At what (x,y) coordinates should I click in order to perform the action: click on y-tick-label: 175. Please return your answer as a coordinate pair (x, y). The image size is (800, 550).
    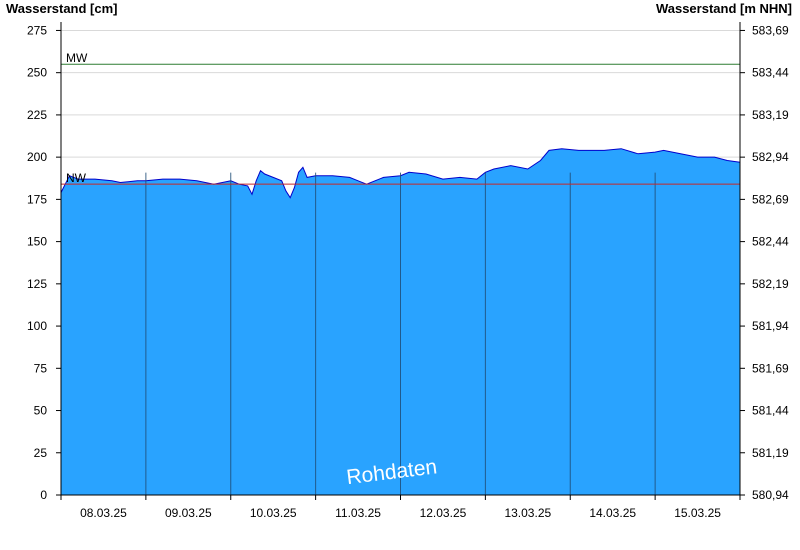
    Looking at the image, I should click on (37, 199).